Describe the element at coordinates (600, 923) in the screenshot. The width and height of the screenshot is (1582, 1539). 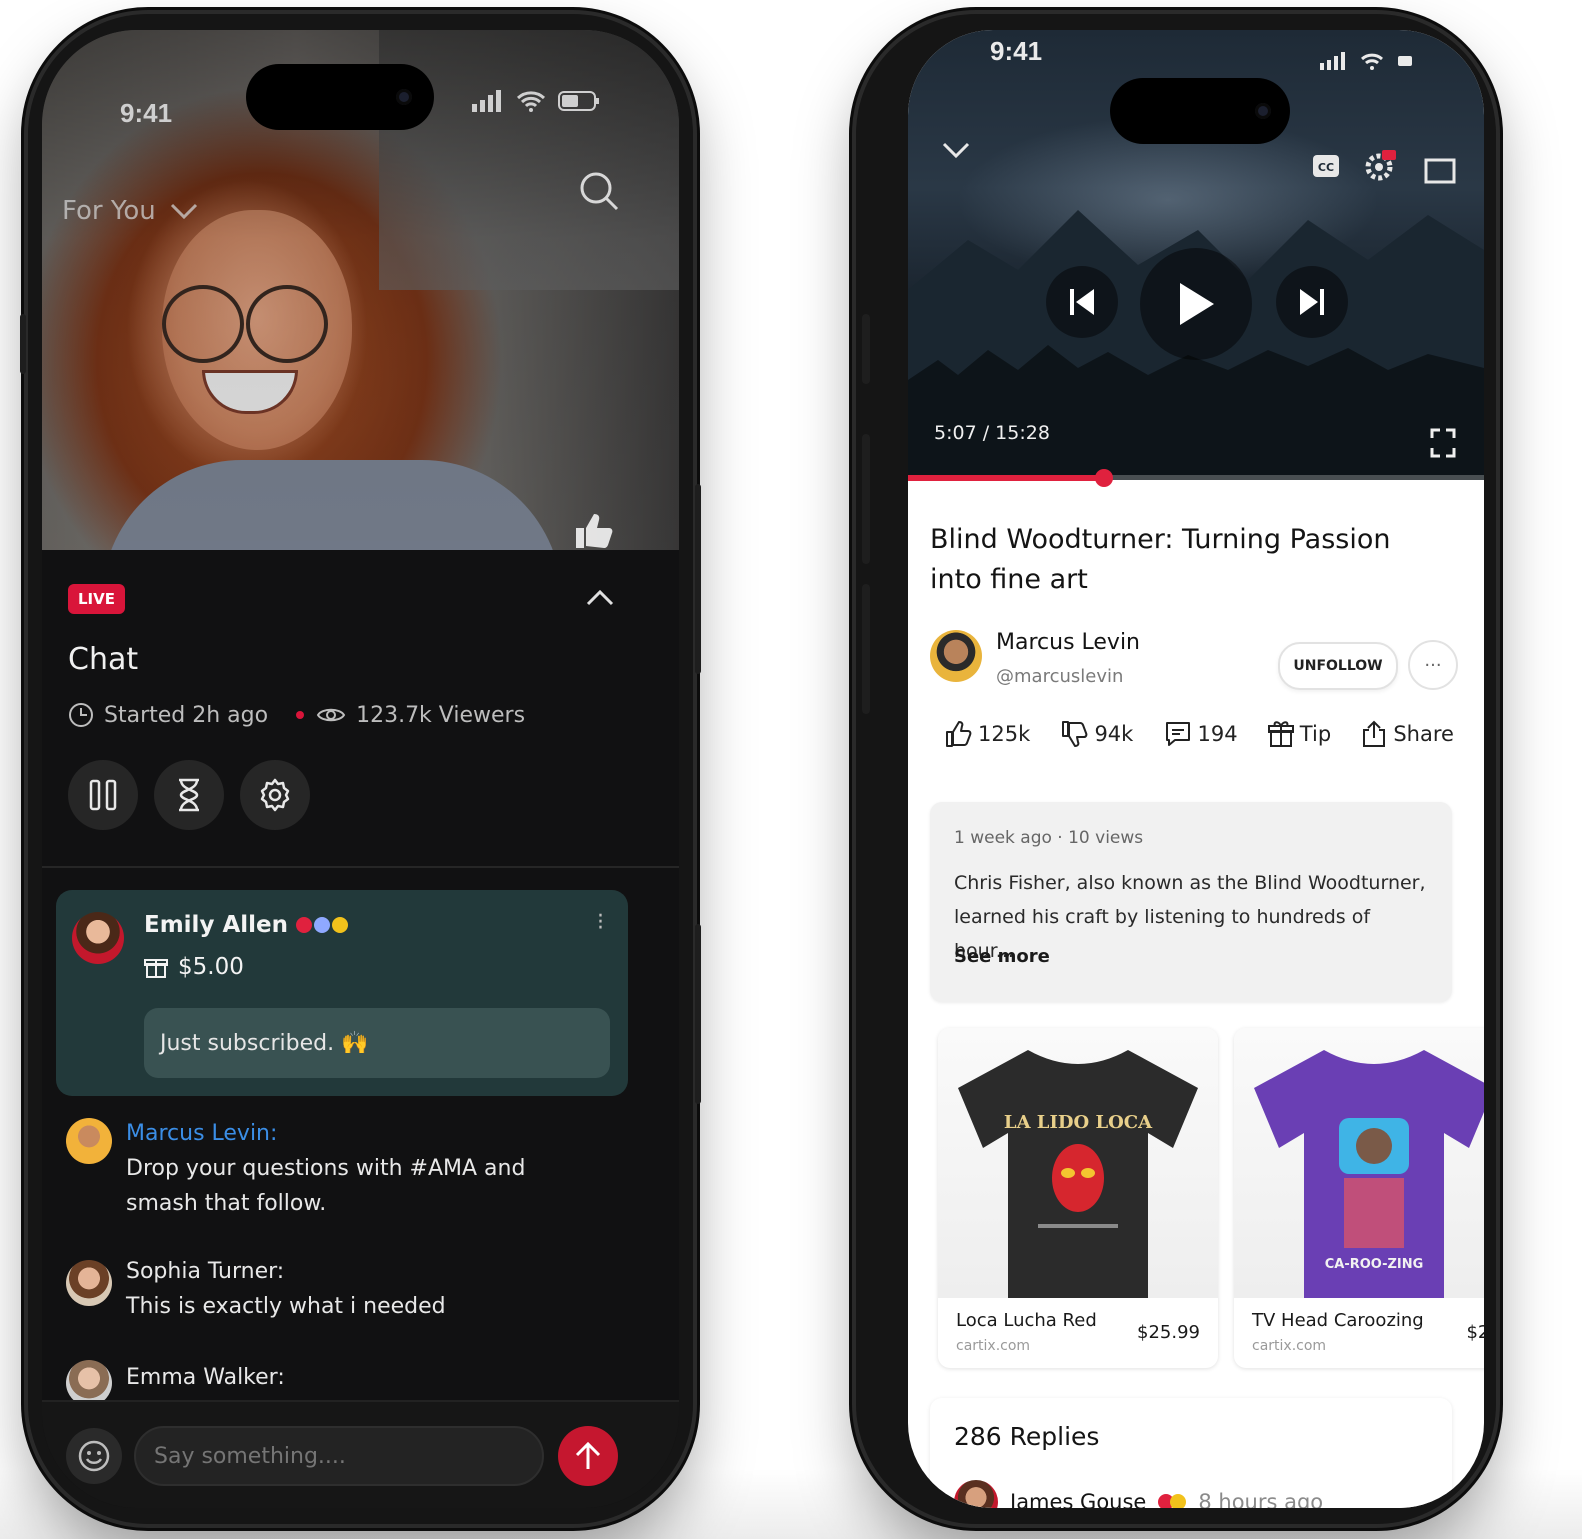
I see `kebab-menu-icon: · · ·` at that location.